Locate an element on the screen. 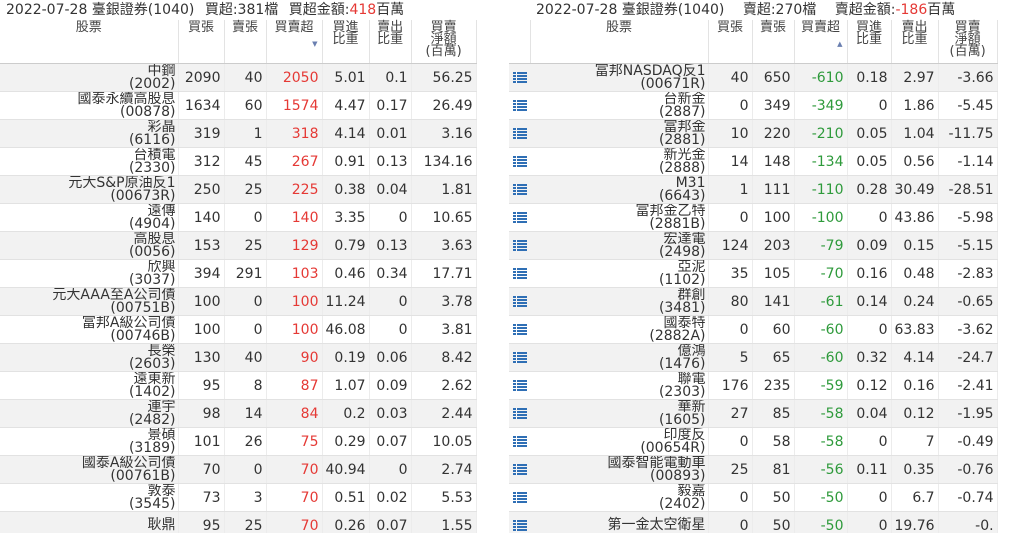 This screenshot has width=1024, height=533. table-row: 亞泥 (1102) 35 105 -70 0.16 0.48 -2.83 is located at coordinates (753, 273).